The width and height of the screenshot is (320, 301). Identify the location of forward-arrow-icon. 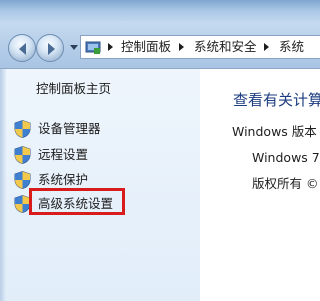
(51, 49).